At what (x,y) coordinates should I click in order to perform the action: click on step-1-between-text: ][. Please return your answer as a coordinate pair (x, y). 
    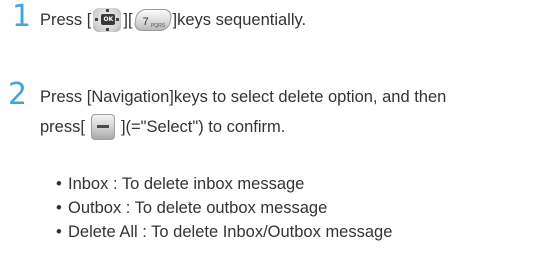
    Looking at the image, I should click on (128, 20).